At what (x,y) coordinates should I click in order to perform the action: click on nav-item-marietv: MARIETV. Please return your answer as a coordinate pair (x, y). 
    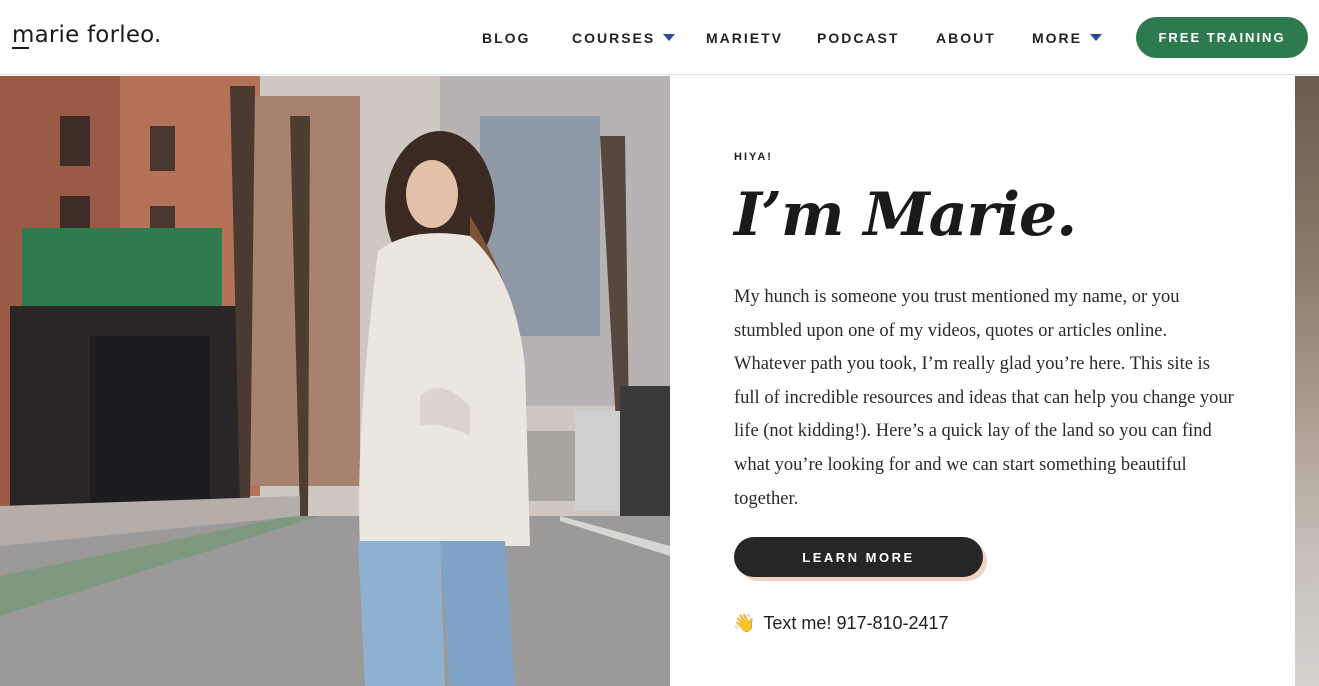
    Looking at the image, I should click on (744, 38).